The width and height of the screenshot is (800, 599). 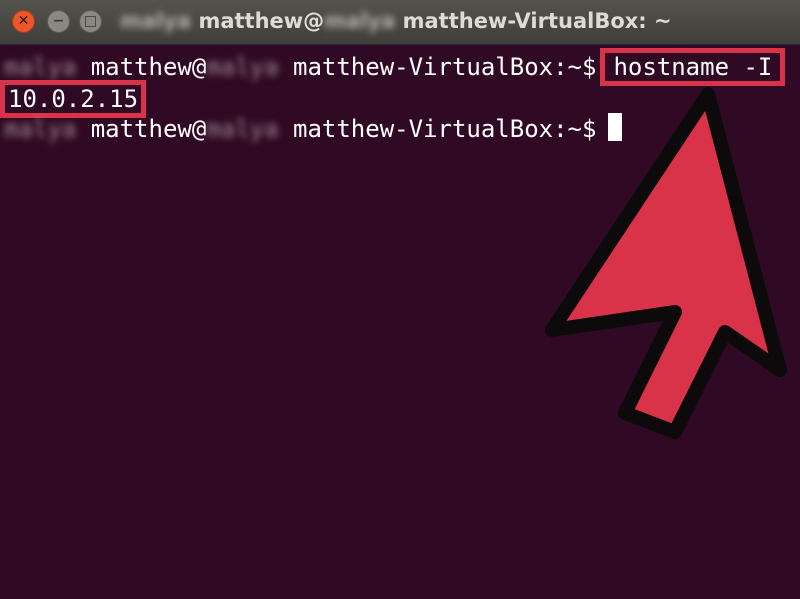 I want to click on close-button: ✕, so click(x=23, y=21).